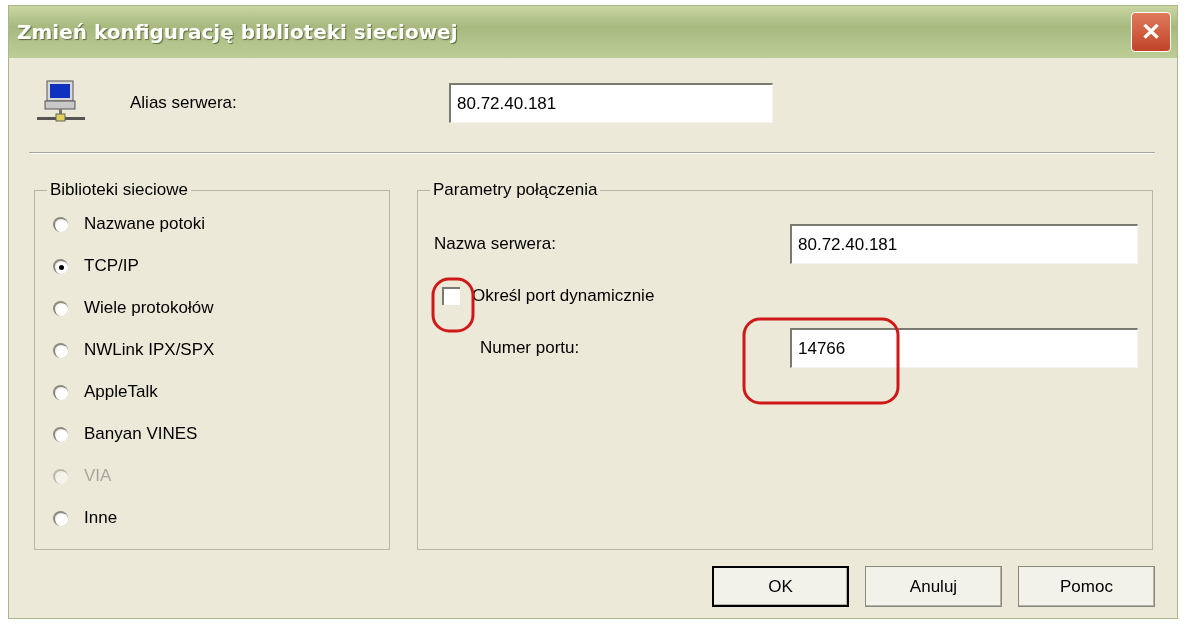 The height and width of the screenshot is (625, 1186). What do you see at coordinates (964, 244) in the screenshot?
I see `server-name-input: 80.72.40.181` at bounding box center [964, 244].